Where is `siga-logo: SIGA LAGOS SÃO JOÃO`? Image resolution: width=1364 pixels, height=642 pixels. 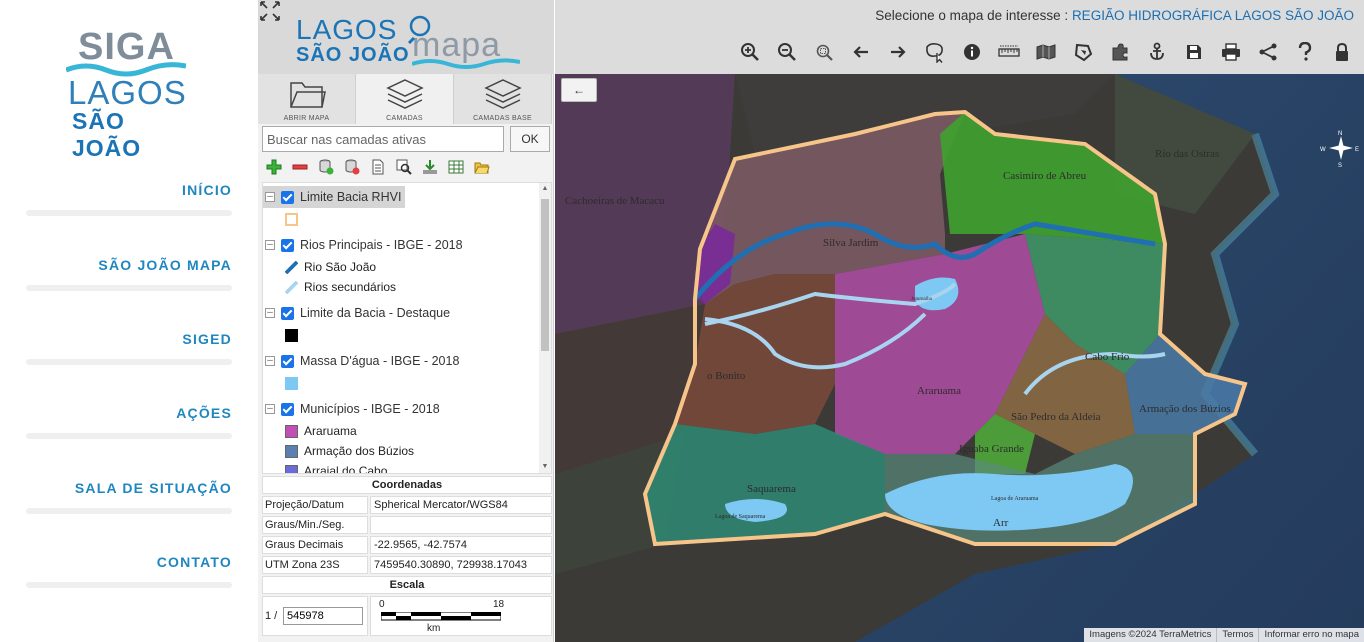 siga-logo: SIGA LAGOS SÃO JOÃO is located at coordinates (130, 91).